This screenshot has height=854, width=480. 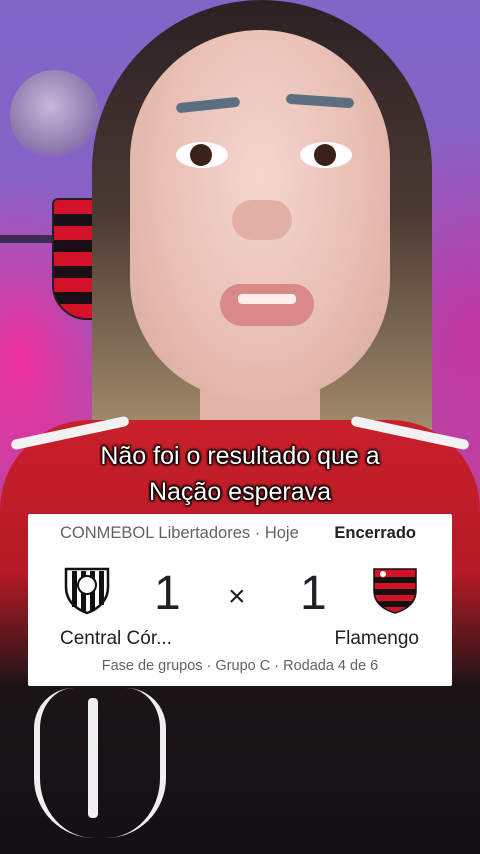 What do you see at coordinates (167, 593) in the screenshot?
I see `home-score: 1` at bounding box center [167, 593].